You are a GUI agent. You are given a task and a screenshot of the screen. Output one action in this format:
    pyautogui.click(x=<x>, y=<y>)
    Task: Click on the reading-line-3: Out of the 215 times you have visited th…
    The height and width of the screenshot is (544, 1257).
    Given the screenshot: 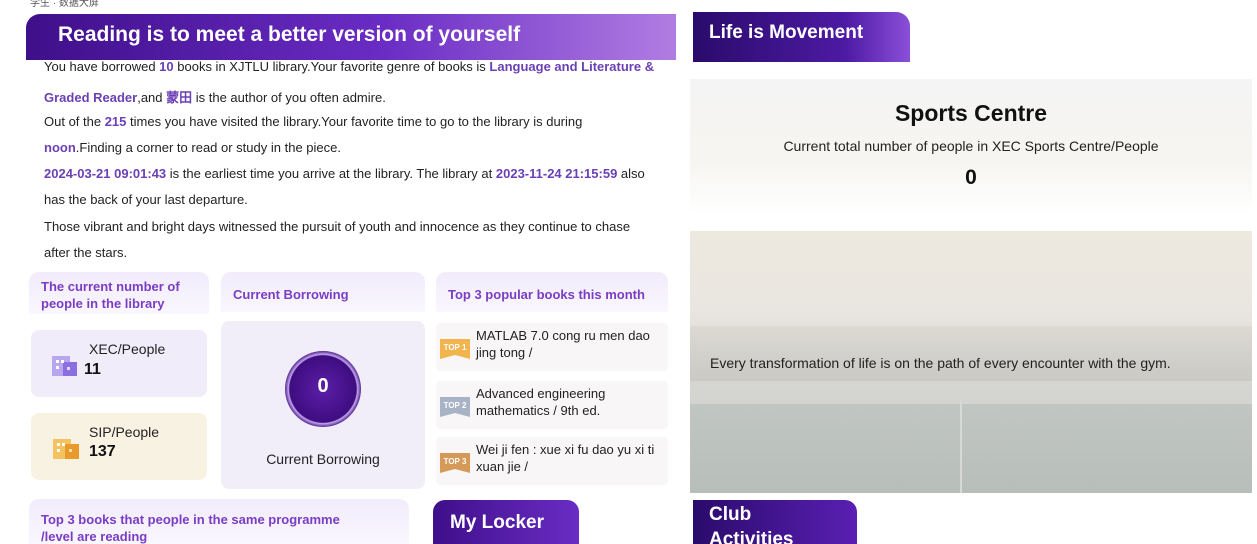 What is the action you would take?
    pyautogui.click(x=313, y=121)
    